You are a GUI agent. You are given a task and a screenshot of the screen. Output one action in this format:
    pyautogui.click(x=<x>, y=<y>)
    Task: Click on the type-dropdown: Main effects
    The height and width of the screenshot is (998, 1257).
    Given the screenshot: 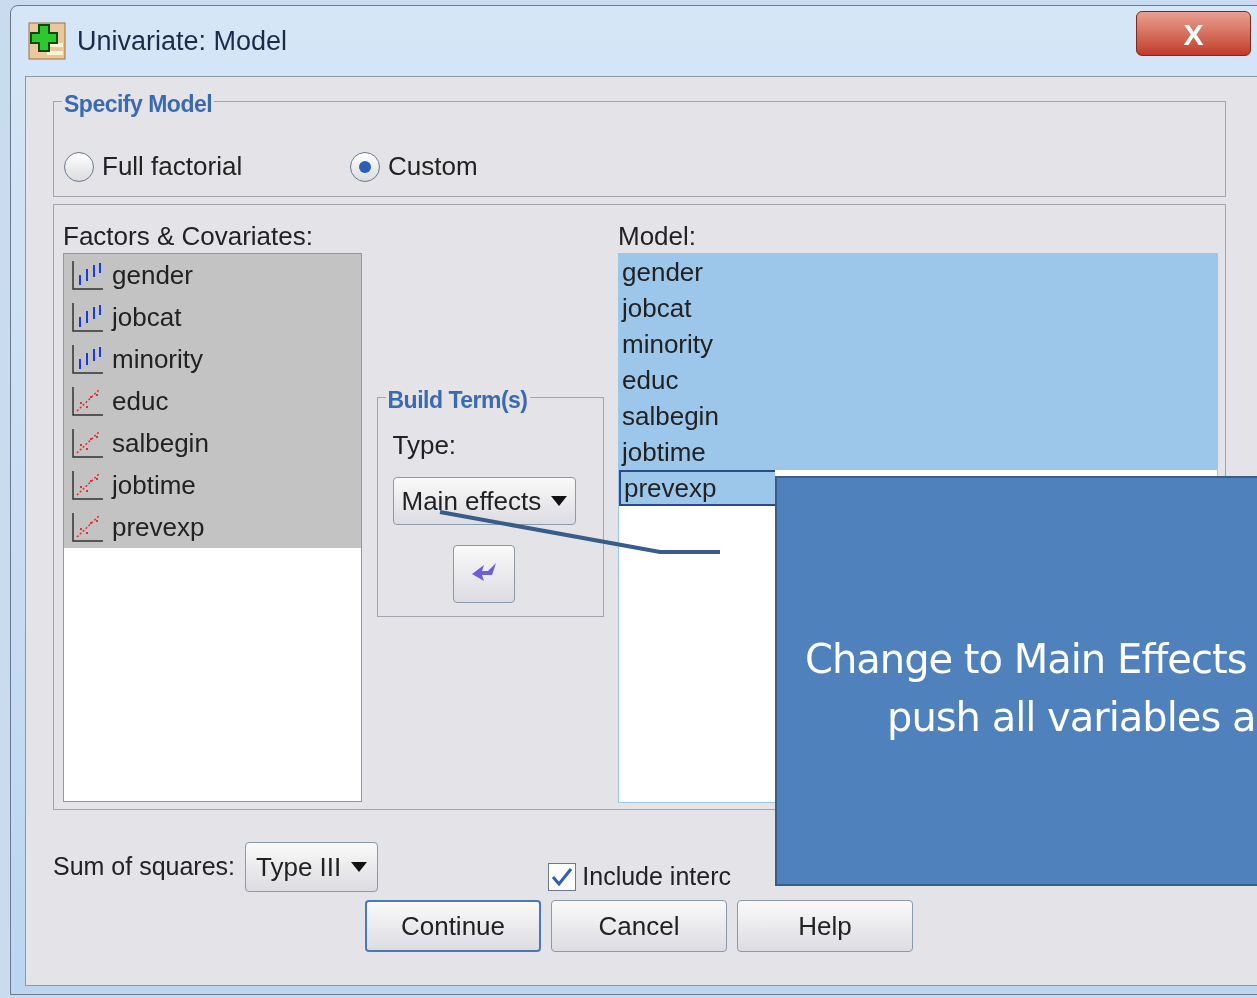 What is the action you would take?
    pyautogui.click(x=484, y=501)
    